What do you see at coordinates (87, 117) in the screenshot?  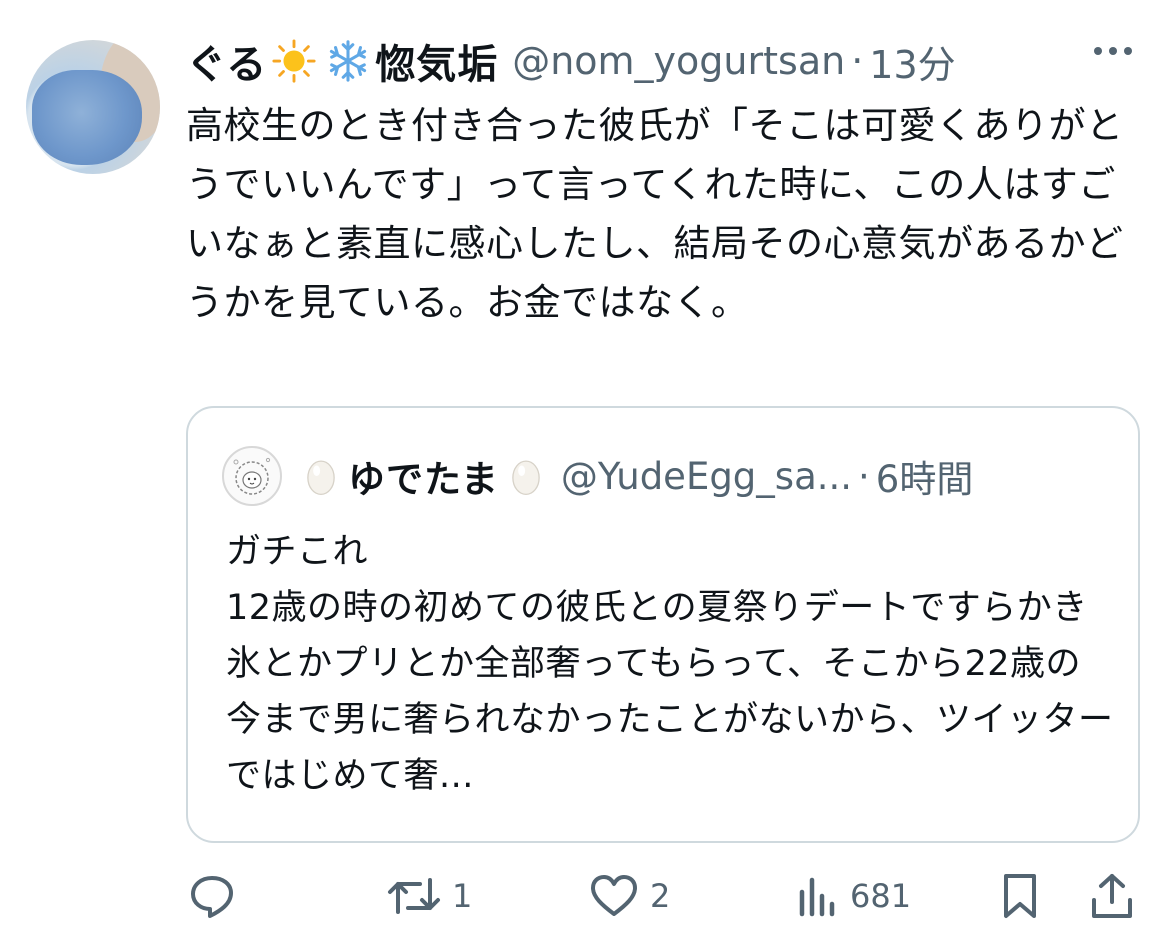 I see `avatar-blue-object` at bounding box center [87, 117].